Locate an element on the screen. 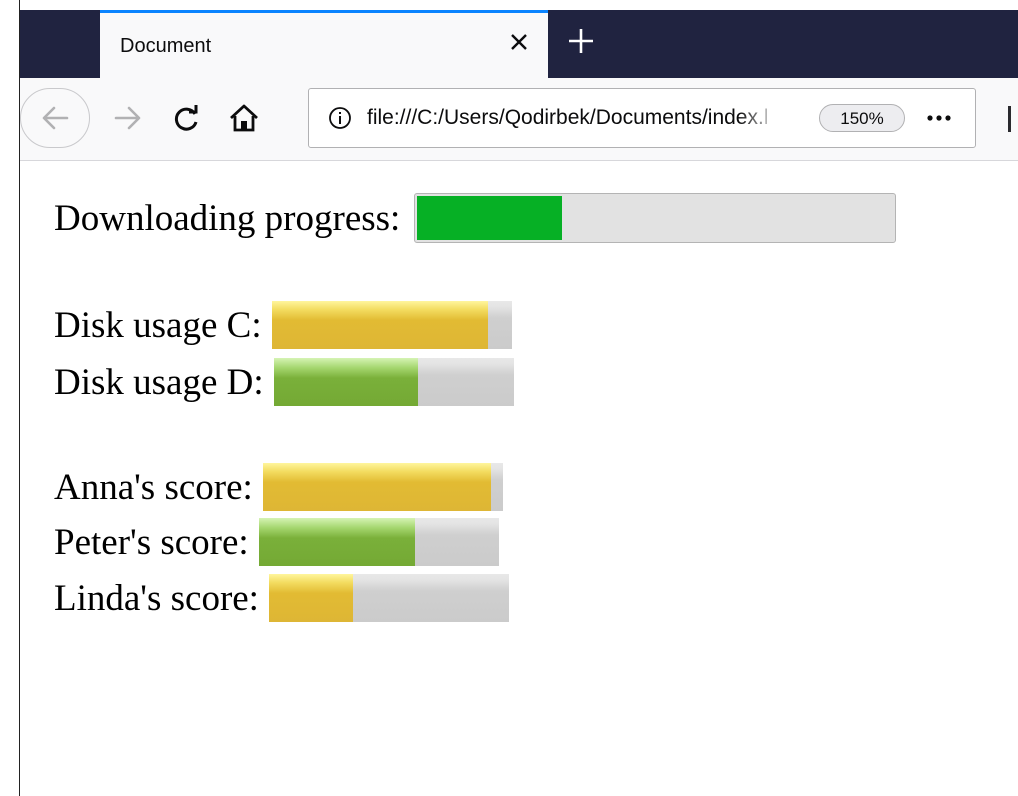  download-label: Downloading progress: is located at coordinates (227, 218).